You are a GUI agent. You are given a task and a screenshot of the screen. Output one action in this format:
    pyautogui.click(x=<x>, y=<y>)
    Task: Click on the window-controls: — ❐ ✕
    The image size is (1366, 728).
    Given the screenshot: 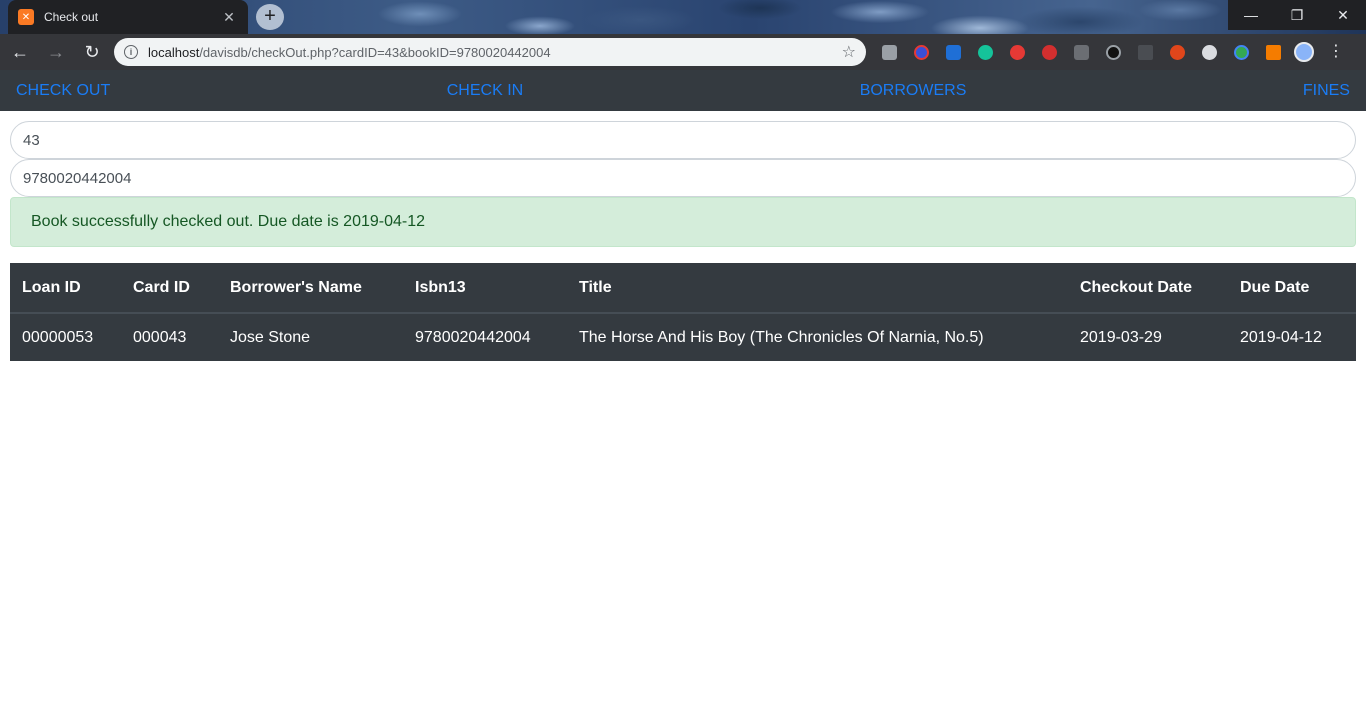 What is the action you would take?
    pyautogui.click(x=1297, y=15)
    